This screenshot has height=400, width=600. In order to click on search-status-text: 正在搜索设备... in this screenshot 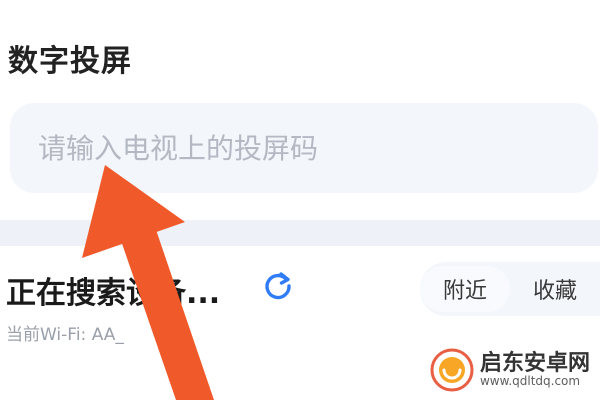, I will do `click(113, 293)`.